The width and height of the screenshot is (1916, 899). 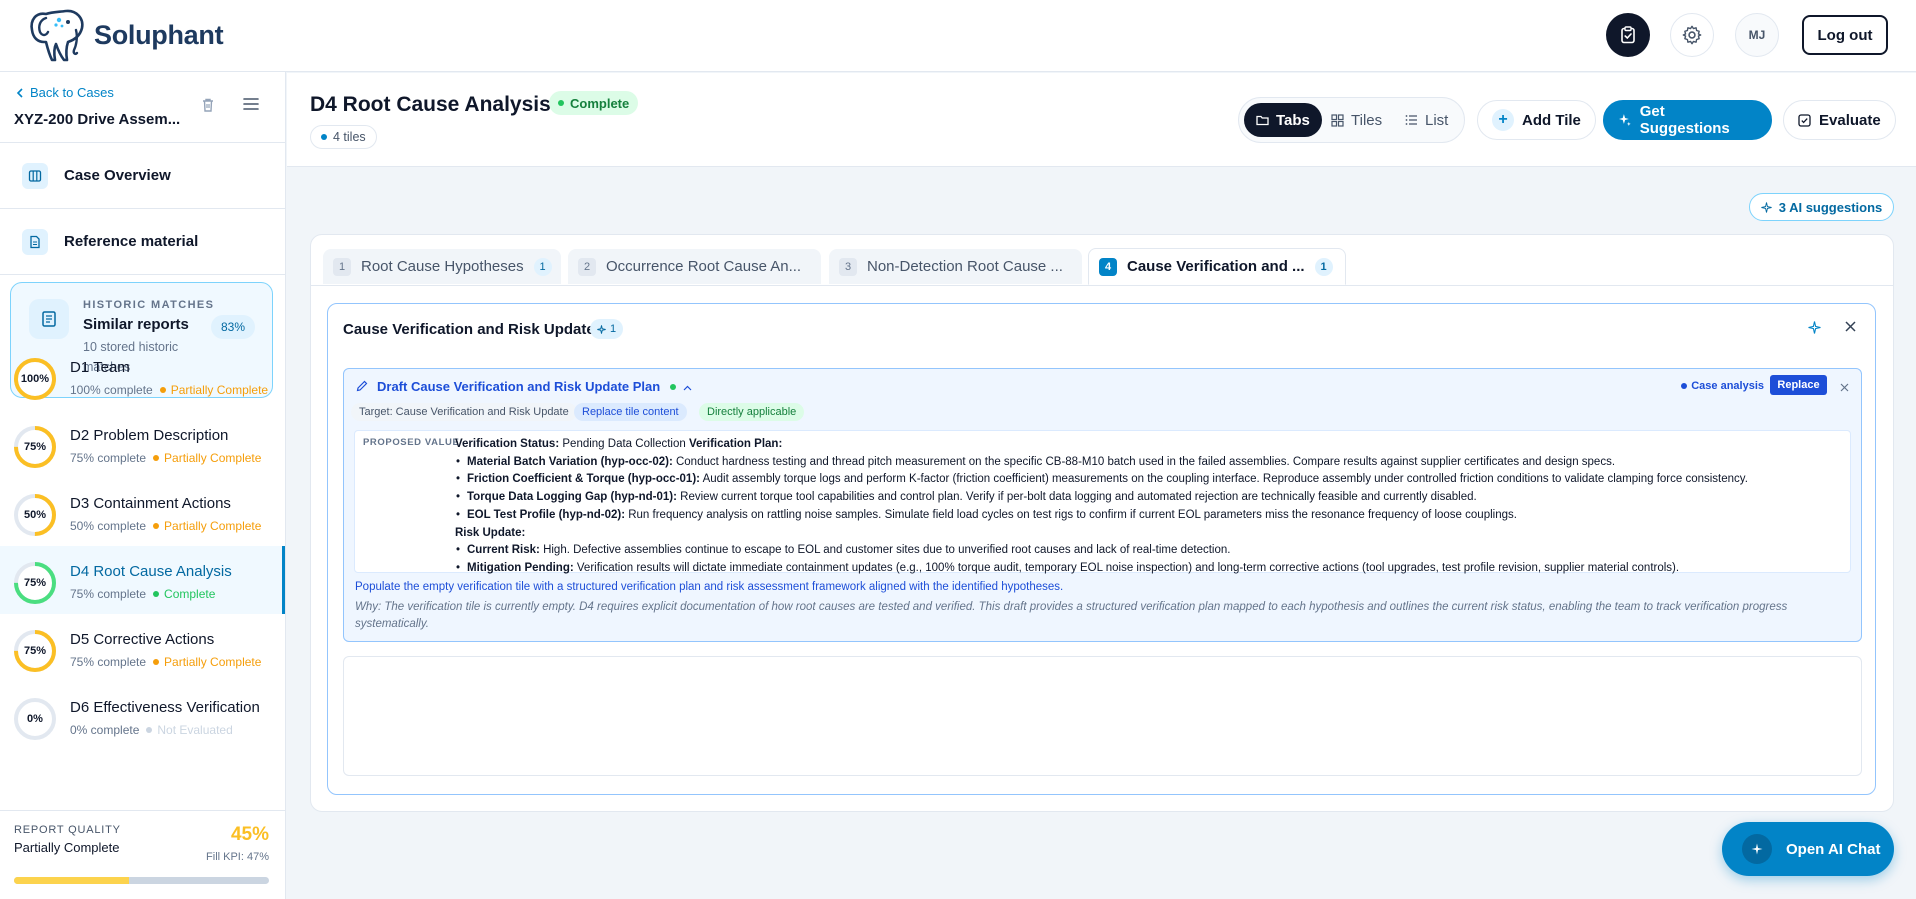 I want to click on tile-content-editor, so click(x=1102, y=716).